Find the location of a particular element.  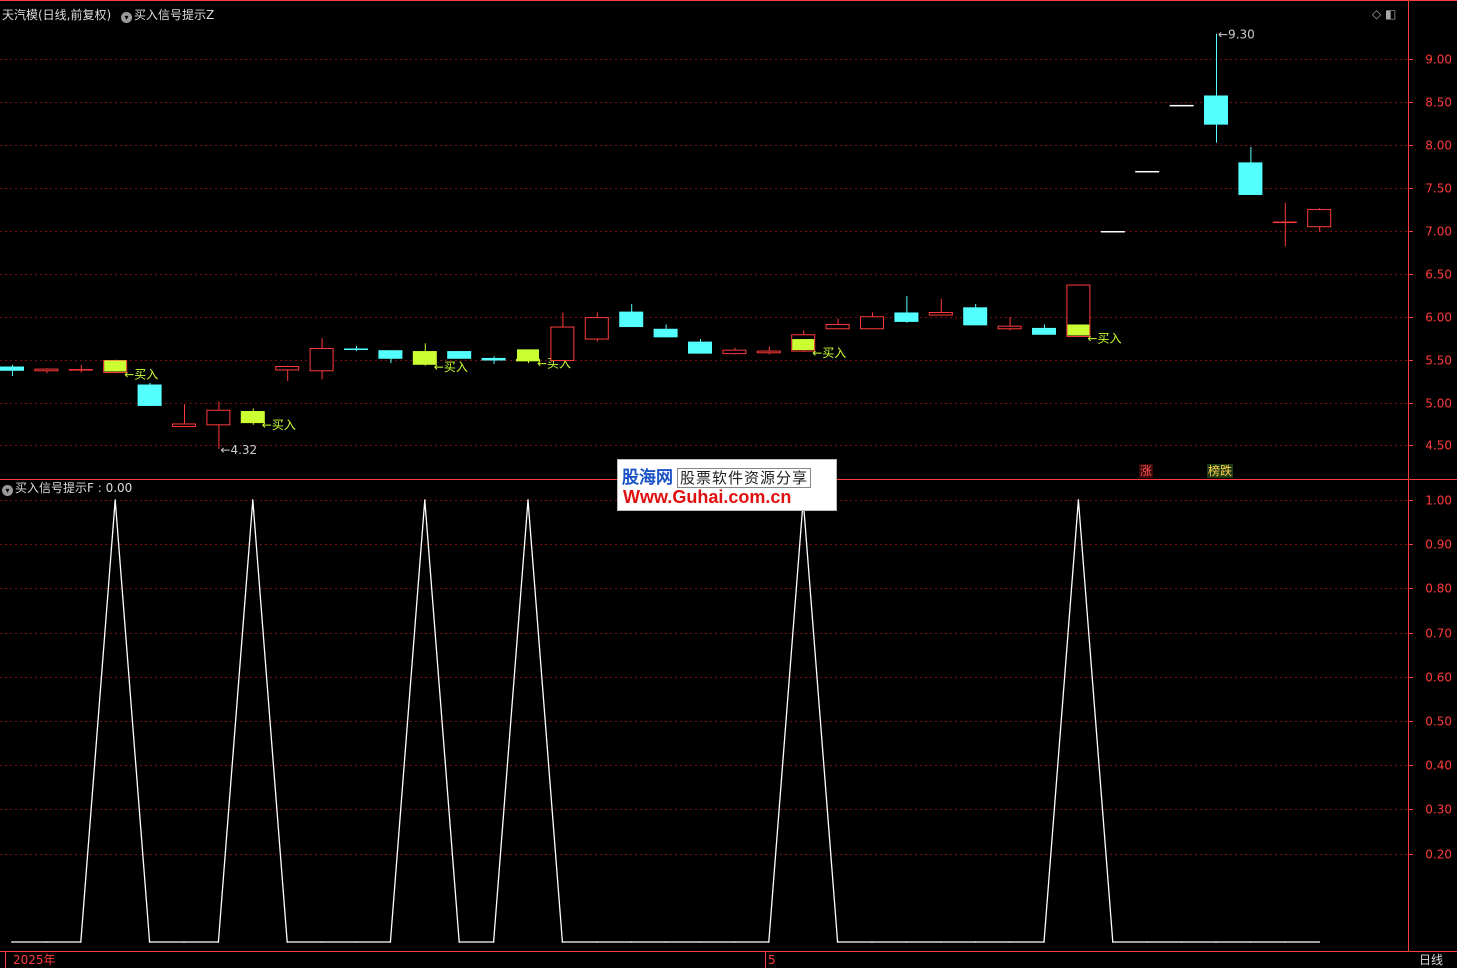

indicator-main-name: 买入信号提示Z is located at coordinates (174, 15).